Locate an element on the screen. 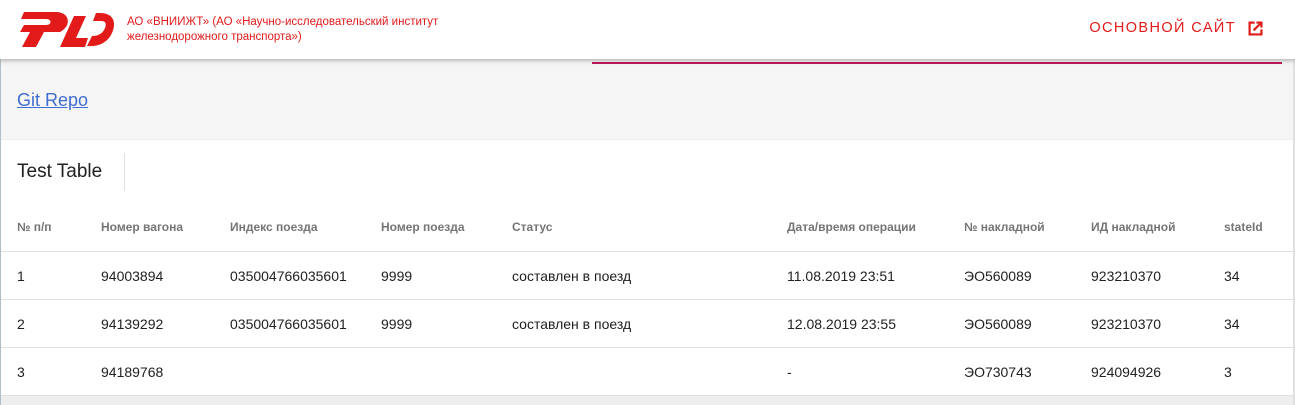 This screenshot has width=1295, height=405. main-site-label: Основной сайт is located at coordinates (1162, 28).